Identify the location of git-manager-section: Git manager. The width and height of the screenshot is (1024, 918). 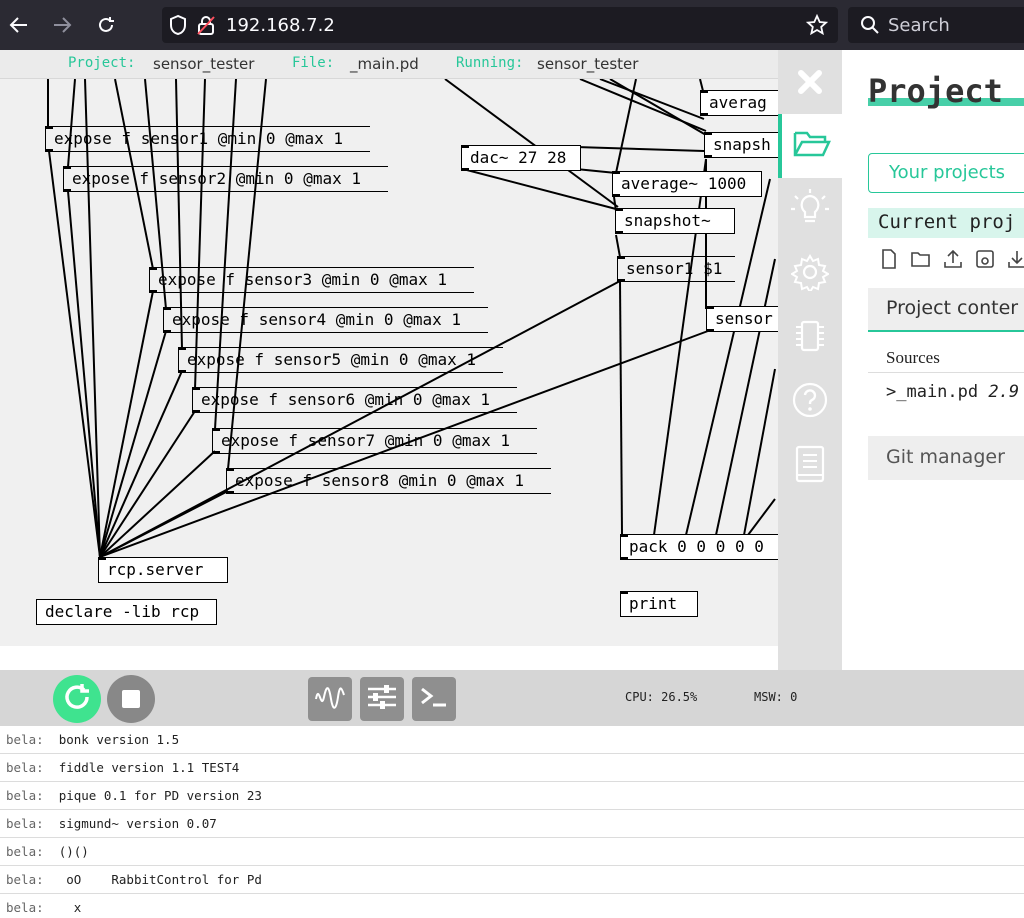
(946, 458).